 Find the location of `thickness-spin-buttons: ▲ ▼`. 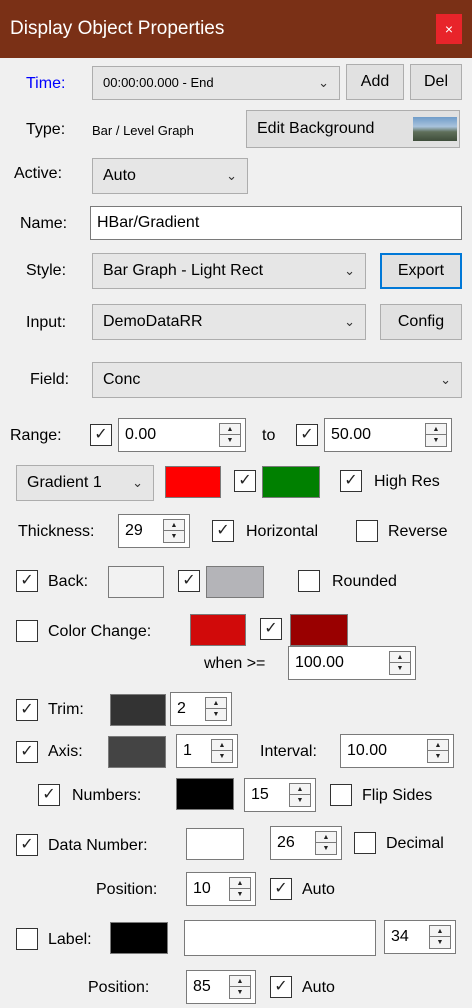

thickness-spin-buttons: ▲ ▼ is located at coordinates (174, 531).